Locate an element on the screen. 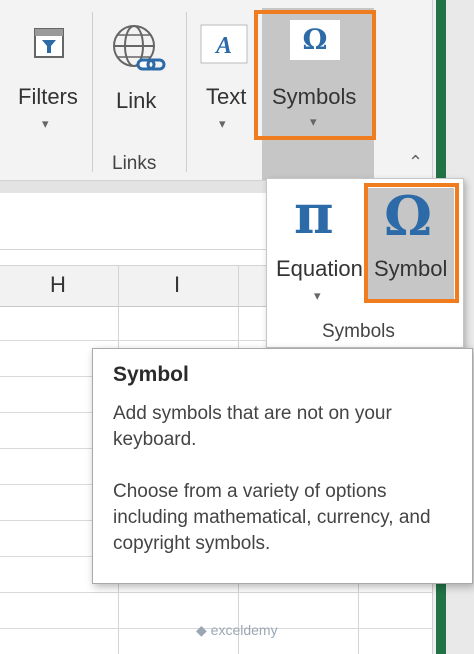 The height and width of the screenshot is (654, 474). symbols-group-label: Symbols is located at coordinates (358, 331).